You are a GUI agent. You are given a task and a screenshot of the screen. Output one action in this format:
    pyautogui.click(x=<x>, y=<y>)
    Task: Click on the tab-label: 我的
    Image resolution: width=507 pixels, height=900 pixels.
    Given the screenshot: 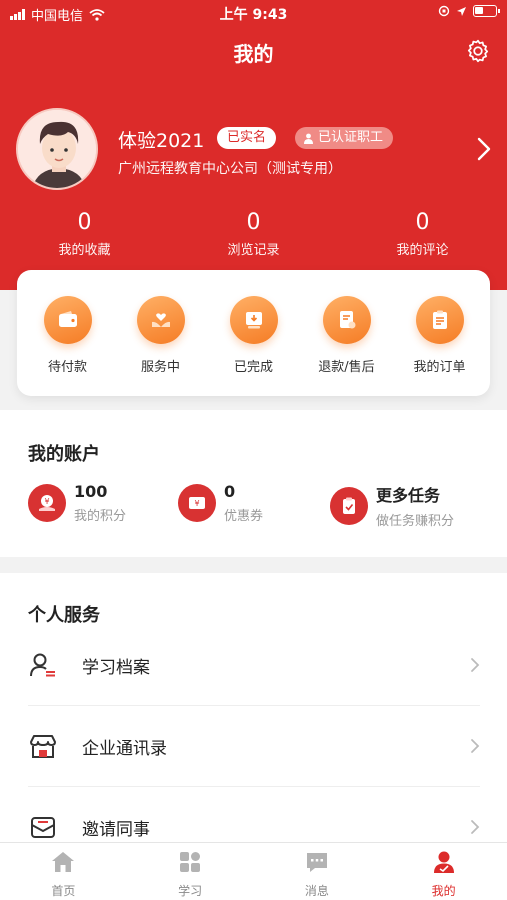 What is the action you would take?
    pyautogui.click(x=443, y=891)
    